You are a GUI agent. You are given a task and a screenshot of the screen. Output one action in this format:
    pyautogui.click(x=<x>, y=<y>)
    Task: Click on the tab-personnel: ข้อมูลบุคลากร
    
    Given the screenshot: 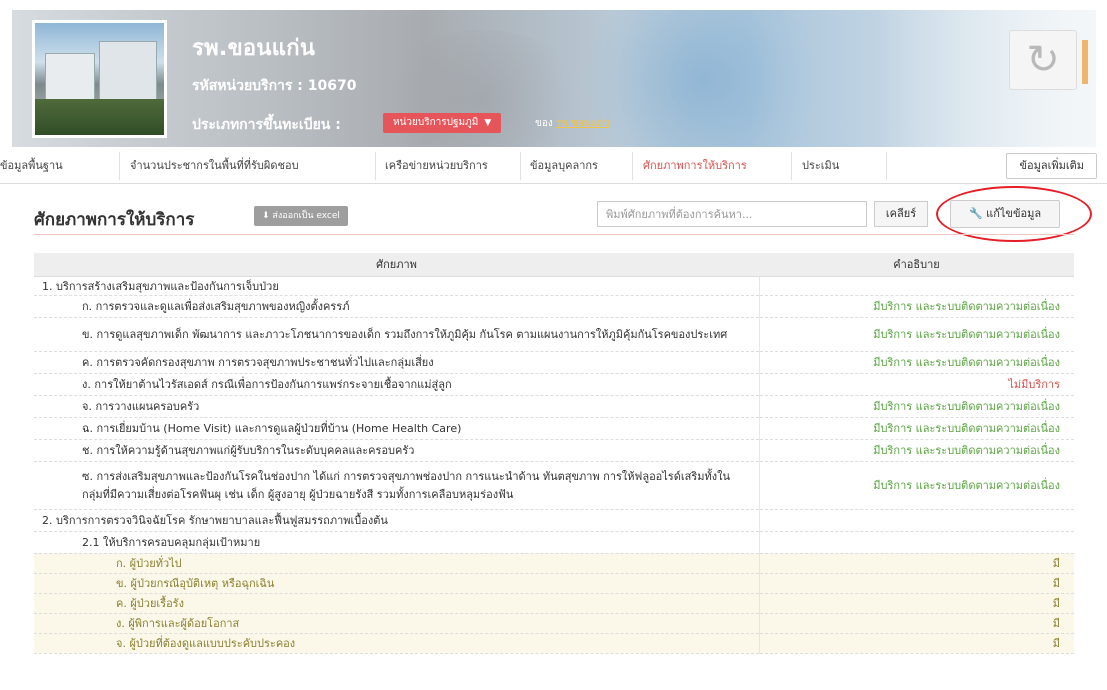 What is the action you would take?
    pyautogui.click(x=564, y=166)
    